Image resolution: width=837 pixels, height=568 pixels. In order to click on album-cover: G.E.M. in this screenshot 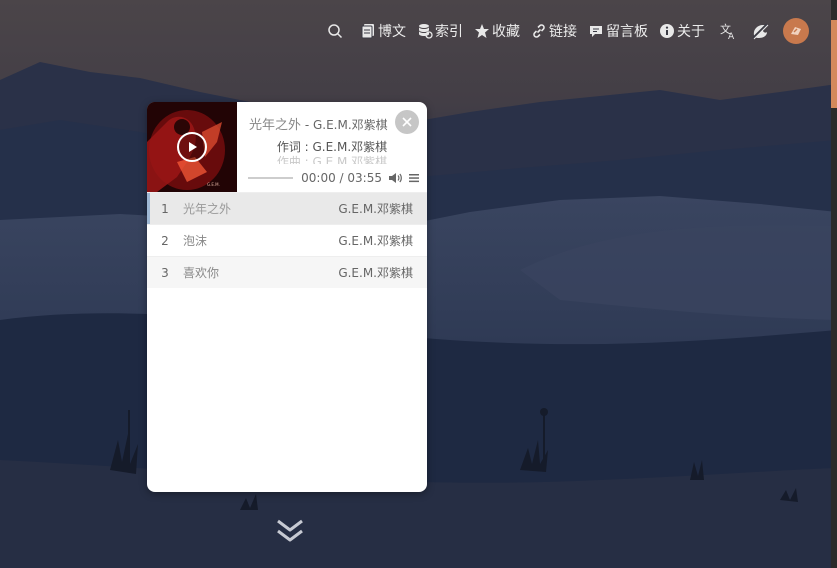, I will do `click(192, 147)`.